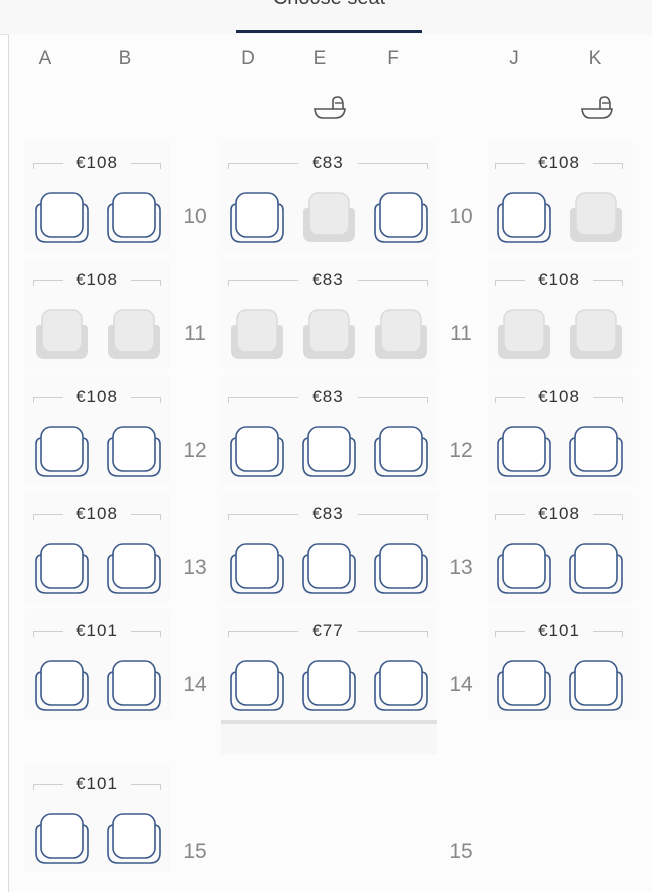 Image resolution: width=652 pixels, height=892 pixels. What do you see at coordinates (45, 58) in the screenshot?
I see `column-letter-a: A` at bounding box center [45, 58].